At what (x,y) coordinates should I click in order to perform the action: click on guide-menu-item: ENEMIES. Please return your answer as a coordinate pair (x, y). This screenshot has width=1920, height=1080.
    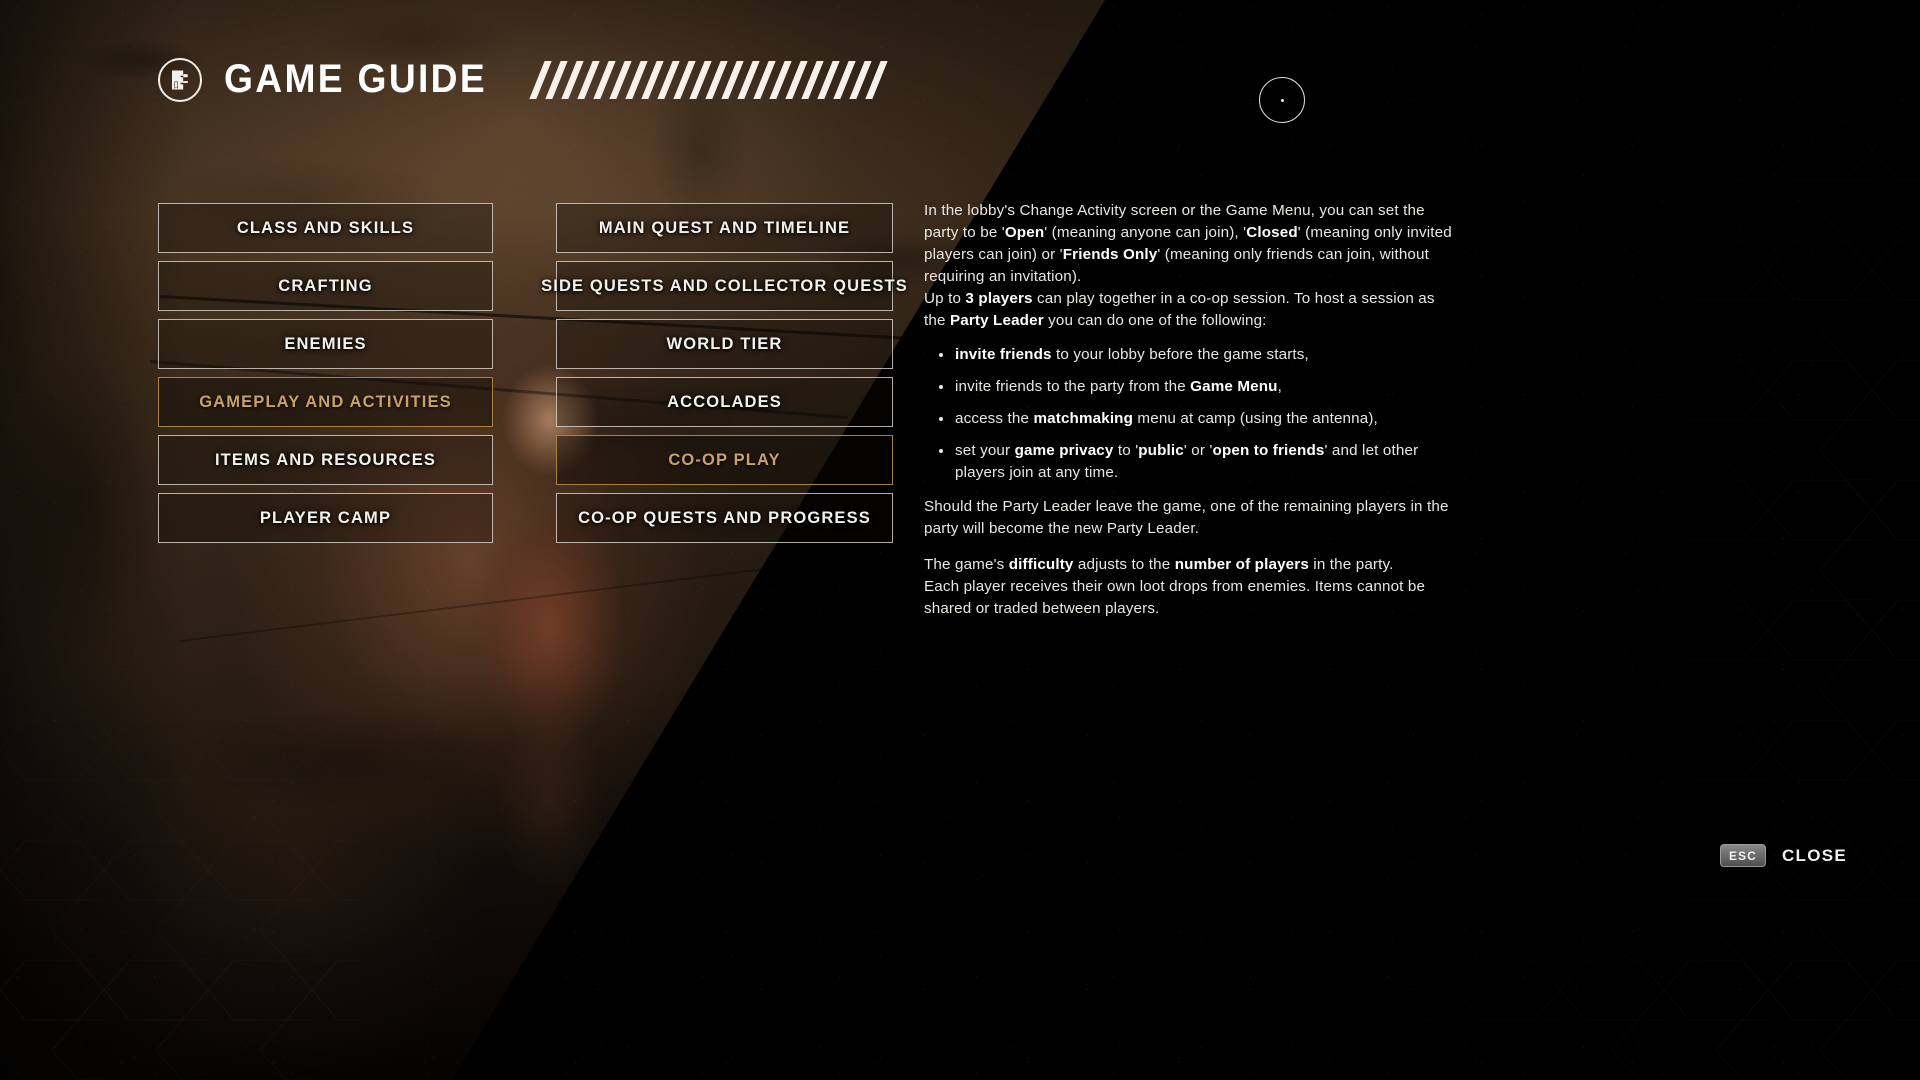
    Looking at the image, I should click on (325, 344).